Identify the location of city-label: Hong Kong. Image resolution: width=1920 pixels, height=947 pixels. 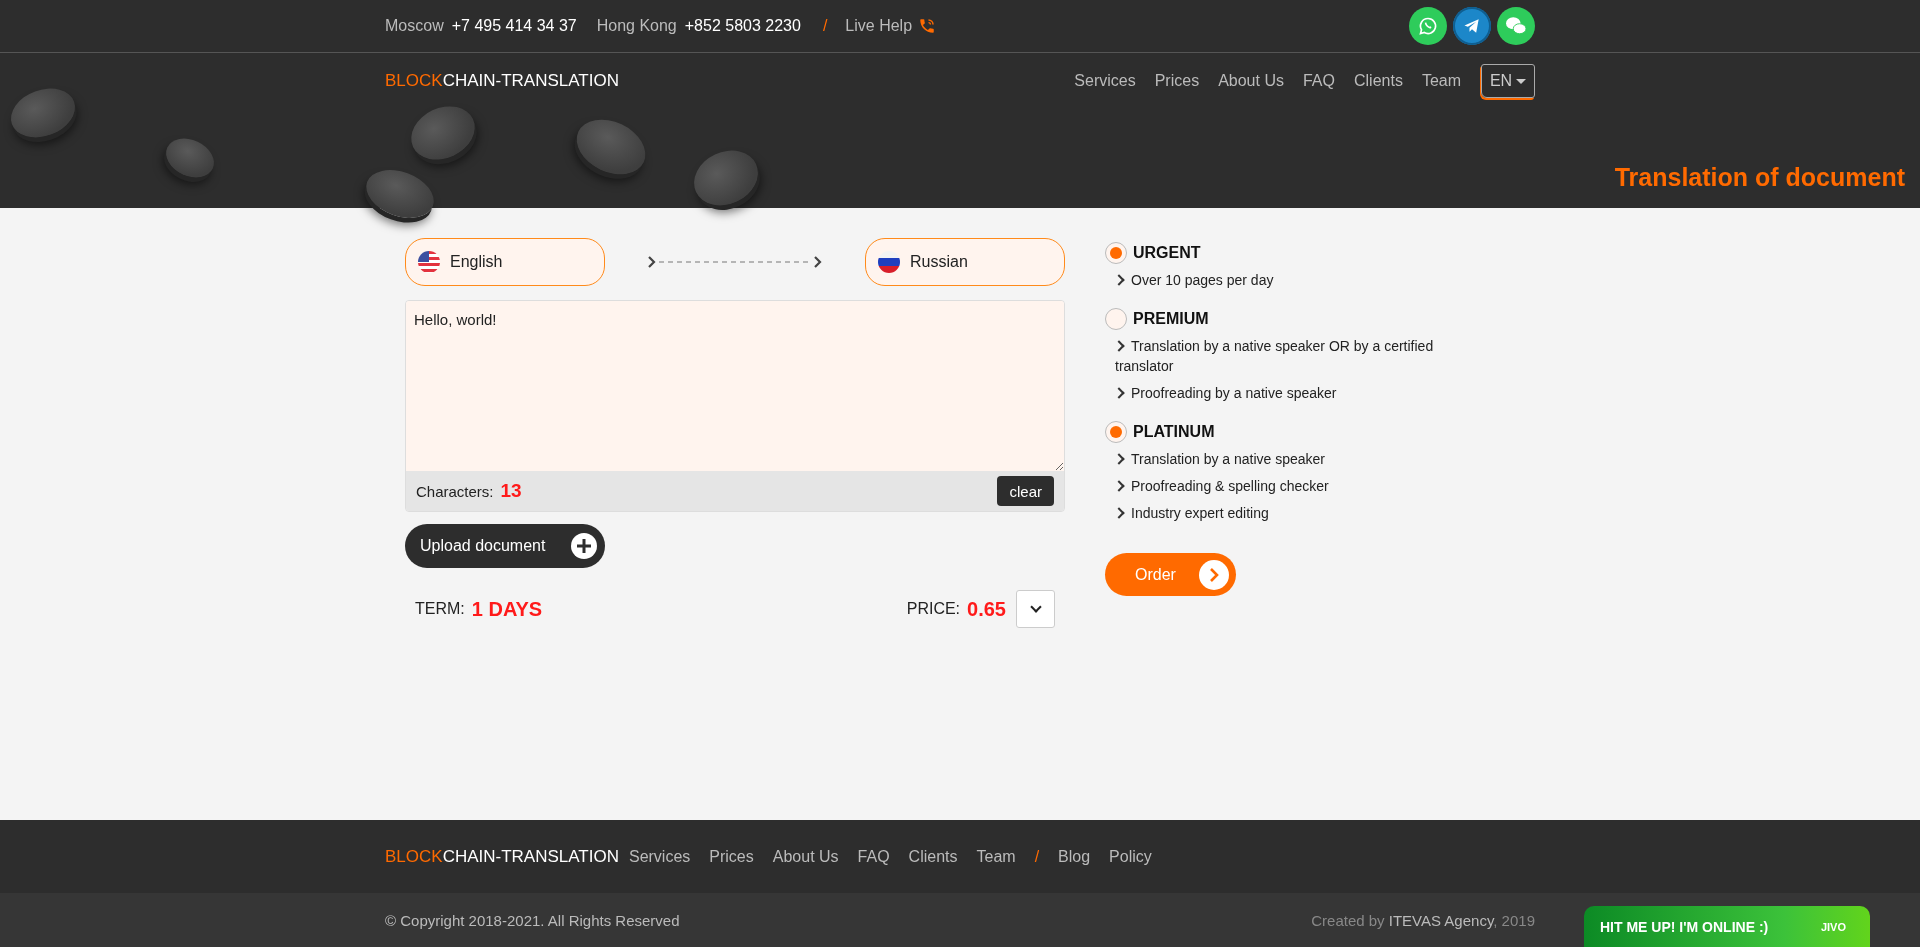
(636, 26).